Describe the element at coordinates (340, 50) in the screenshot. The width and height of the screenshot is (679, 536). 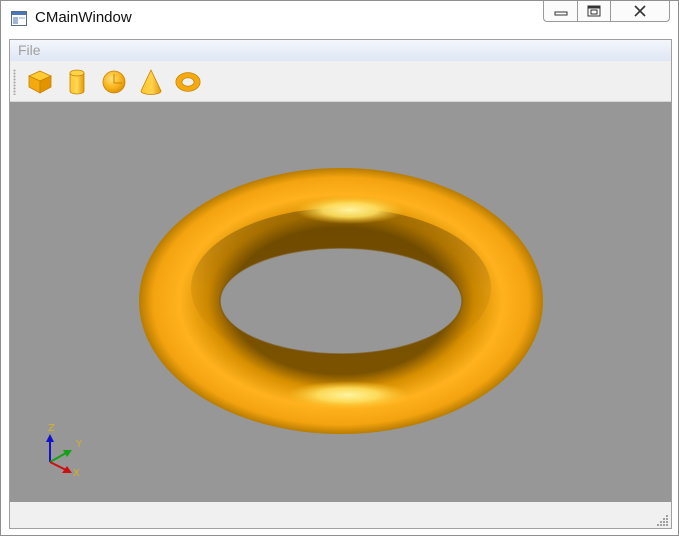
I see `menu-bar: File` at that location.